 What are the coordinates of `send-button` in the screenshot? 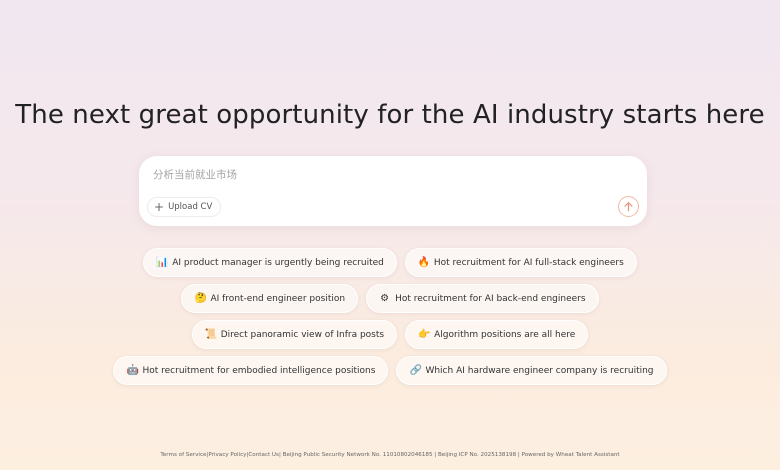 It's located at (628, 206).